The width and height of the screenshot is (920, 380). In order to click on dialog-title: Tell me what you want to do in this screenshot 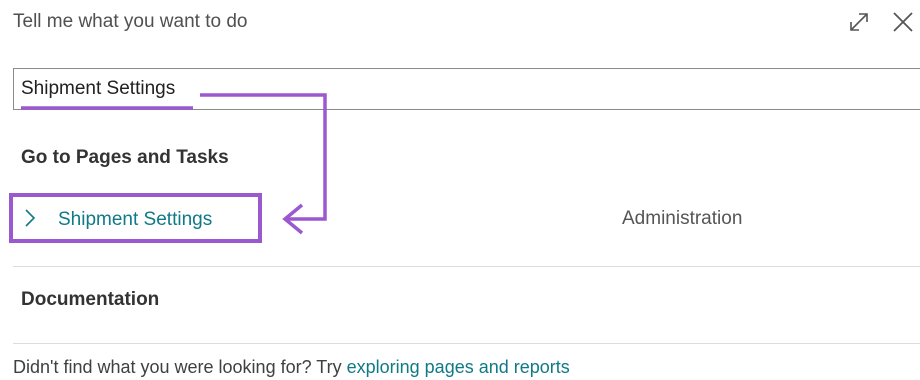, I will do `click(130, 21)`.